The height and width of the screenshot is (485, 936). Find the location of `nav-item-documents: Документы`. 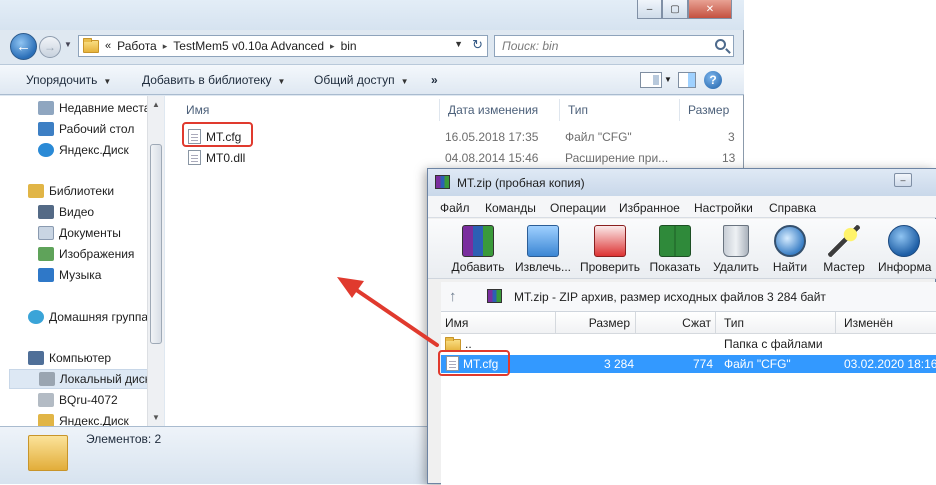

nav-item-documents: Документы is located at coordinates (79, 233).